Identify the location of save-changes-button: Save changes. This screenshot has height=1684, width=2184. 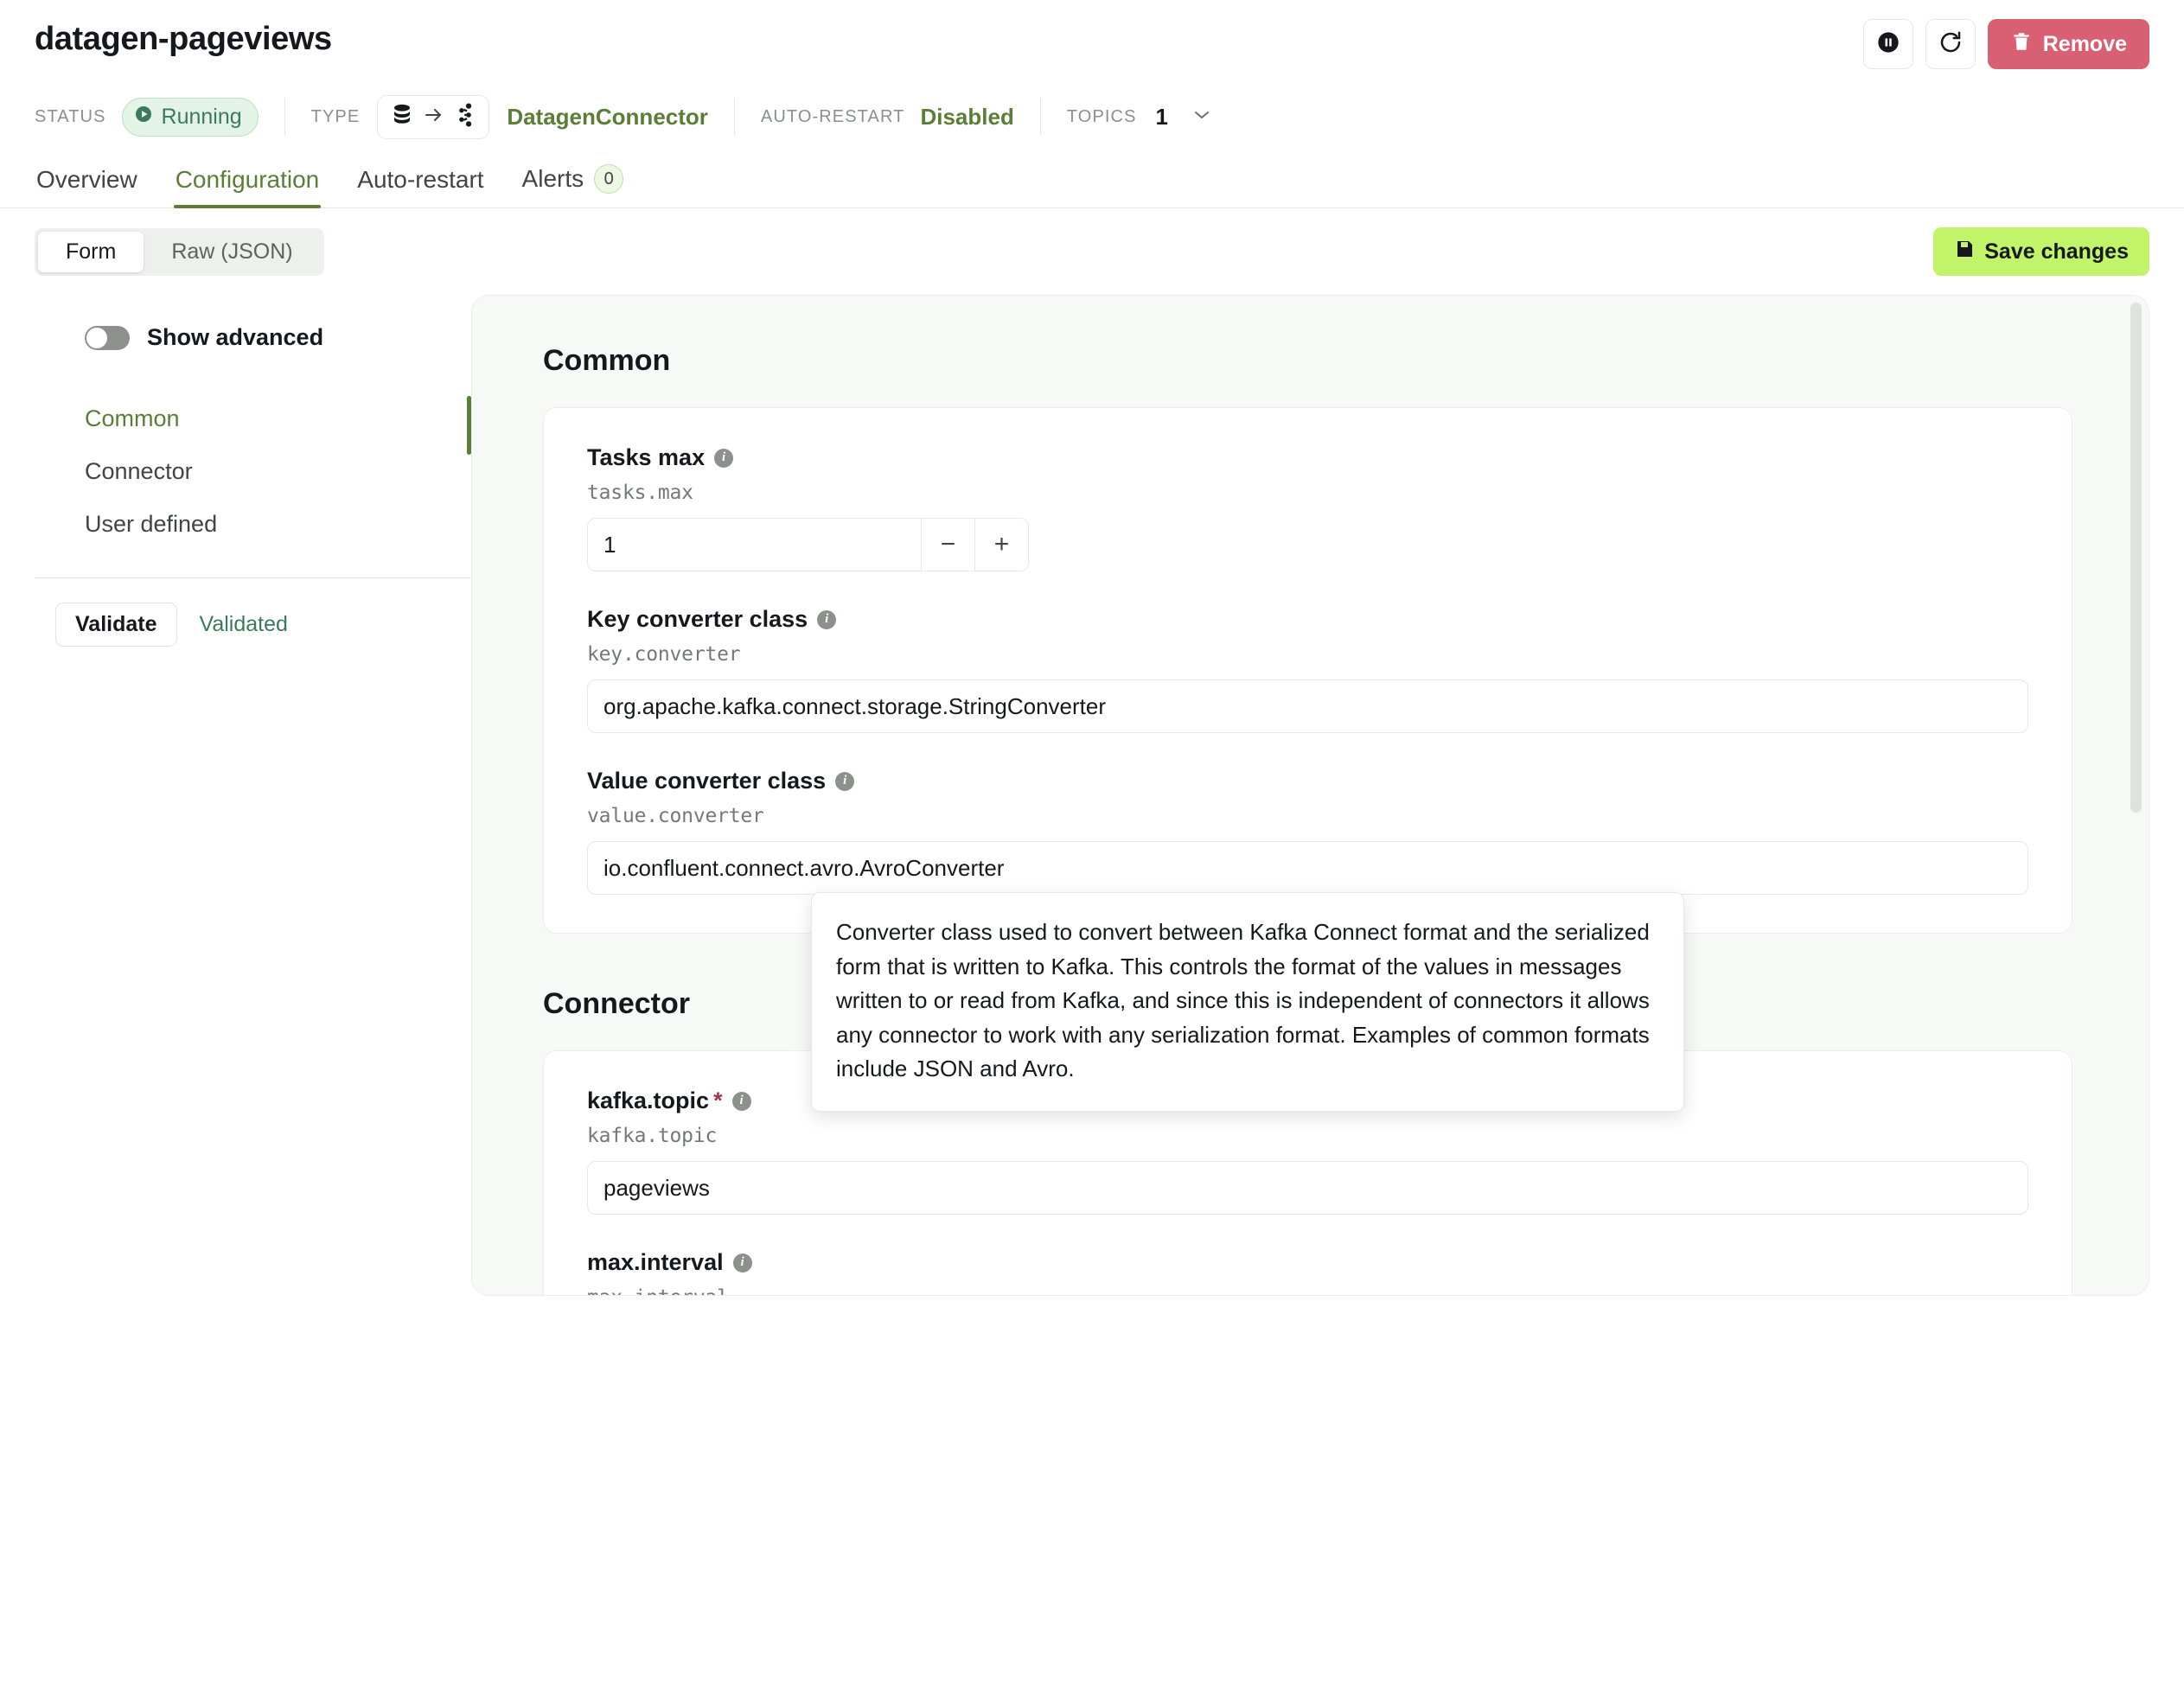
(2041, 252).